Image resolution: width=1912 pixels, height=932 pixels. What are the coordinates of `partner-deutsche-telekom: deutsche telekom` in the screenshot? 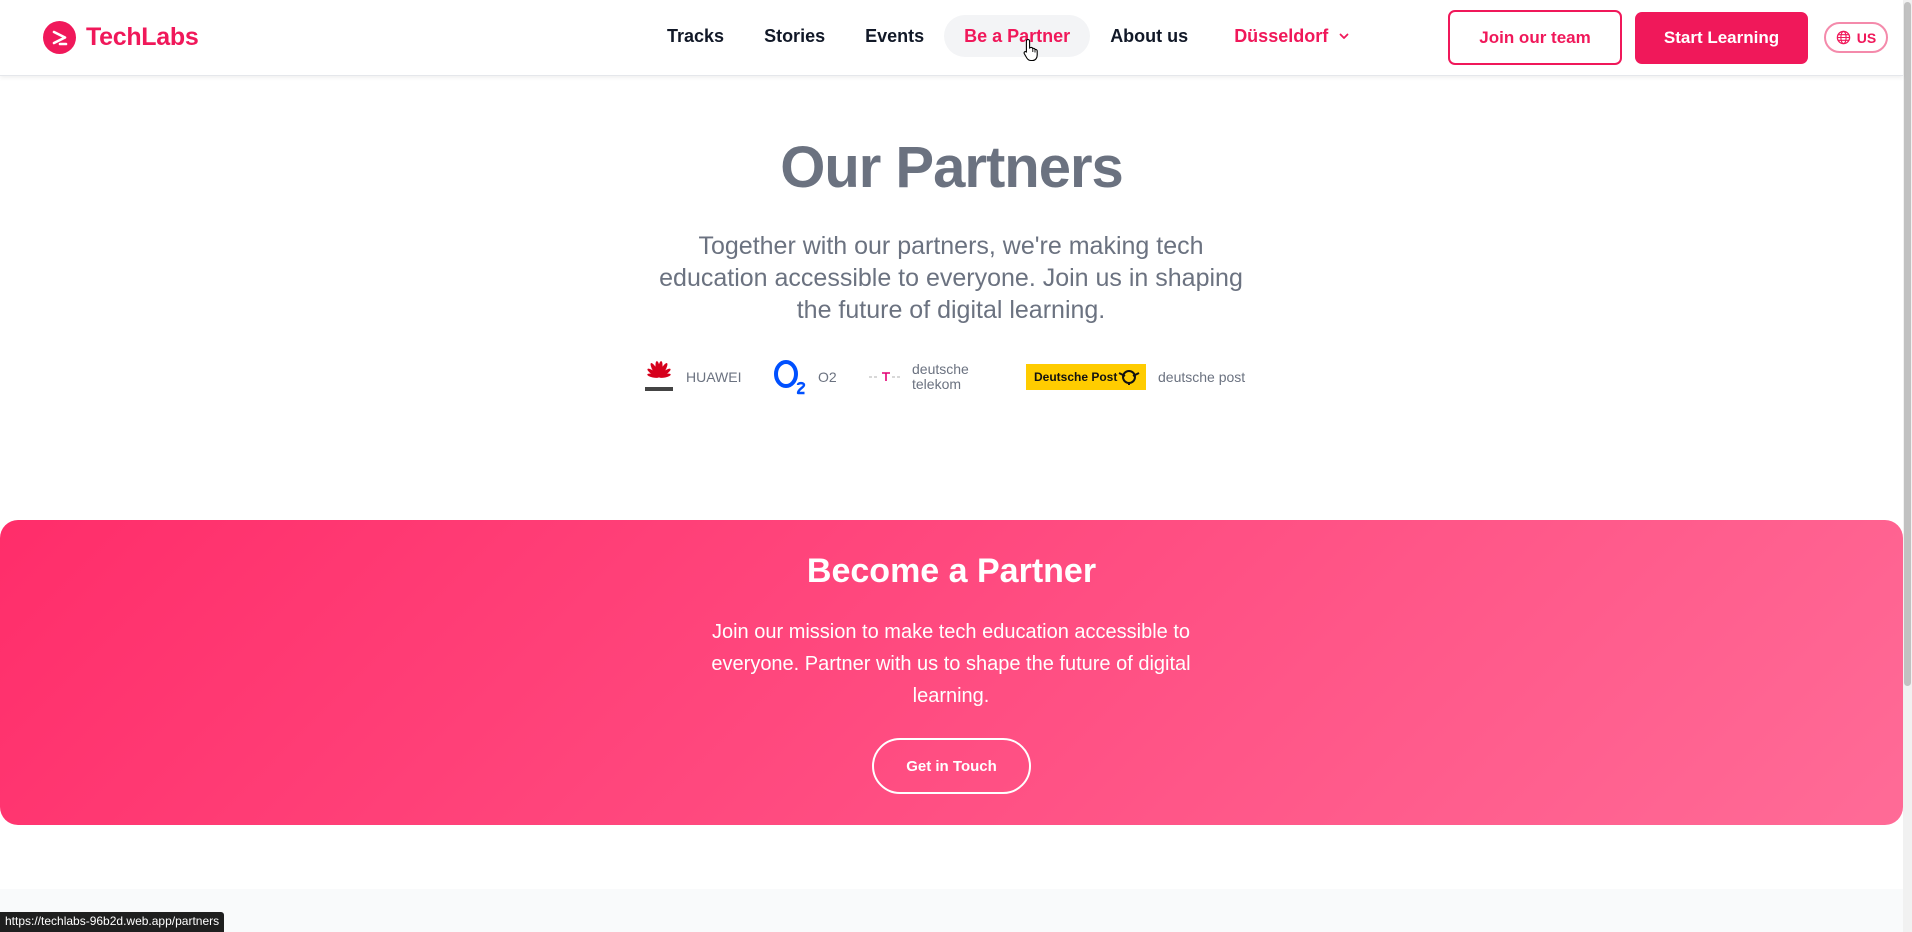 It's located at (935, 377).